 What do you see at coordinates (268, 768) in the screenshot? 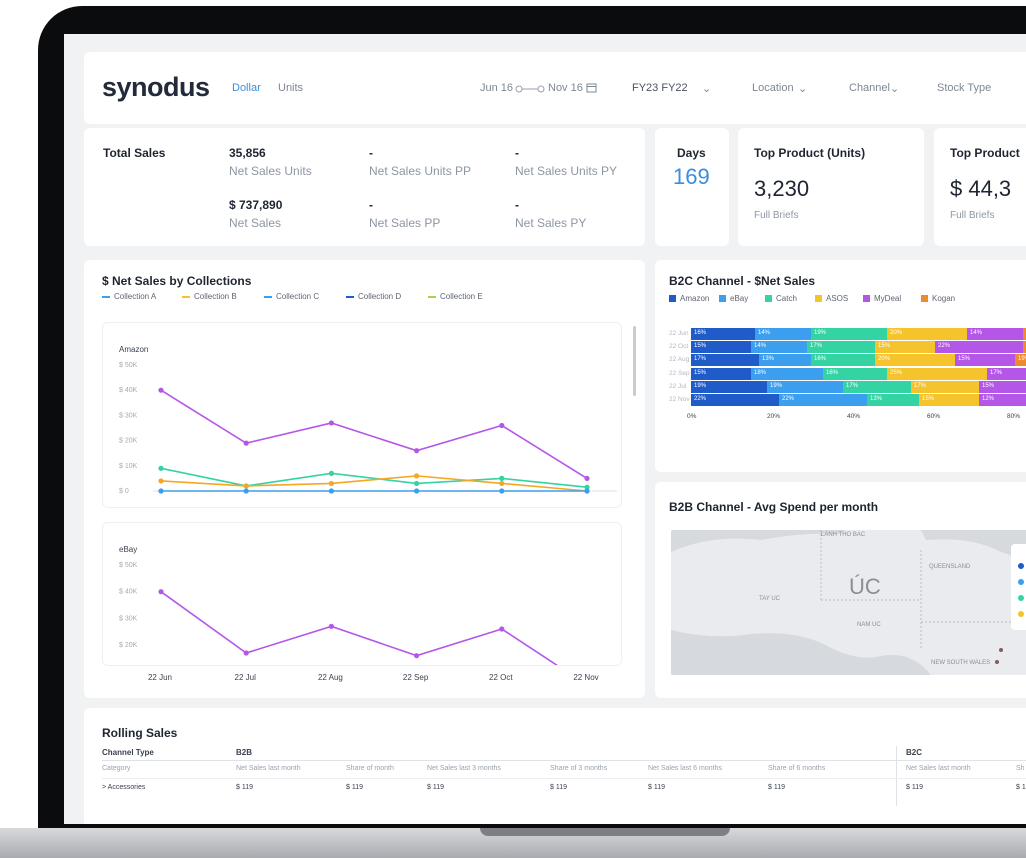
I see `col-net-sales-last-month: Net Sales last month` at bounding box center [268, 768].